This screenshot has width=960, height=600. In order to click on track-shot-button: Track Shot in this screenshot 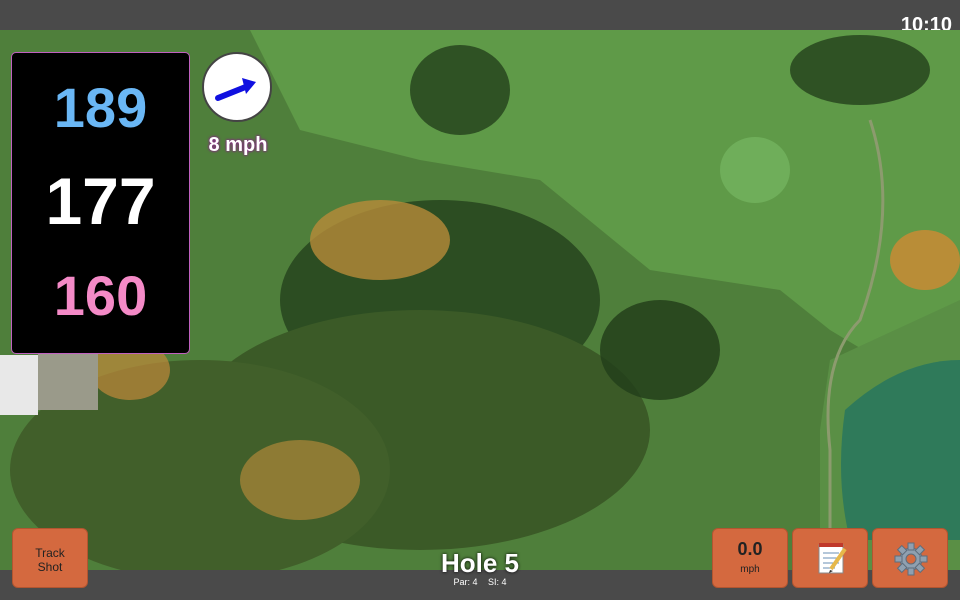, I will do `click(50, 558)`.